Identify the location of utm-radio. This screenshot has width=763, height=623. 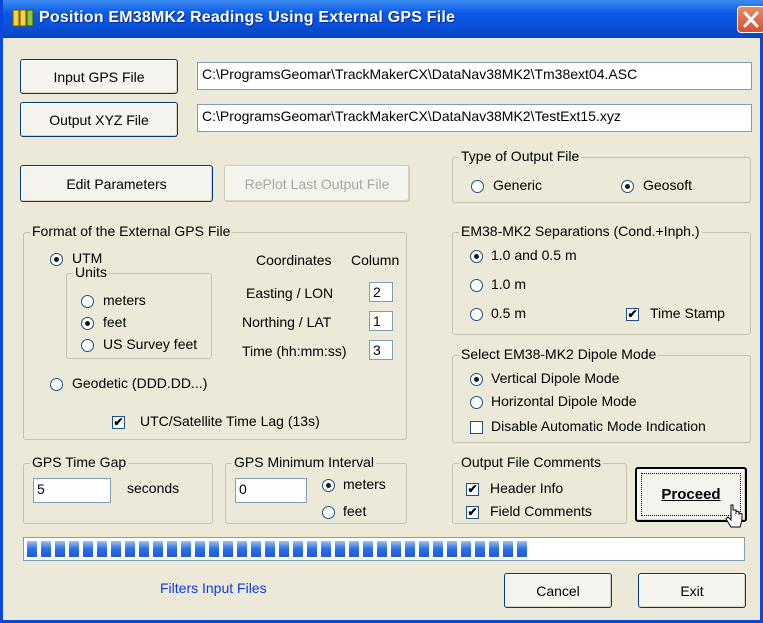
(56, 259).